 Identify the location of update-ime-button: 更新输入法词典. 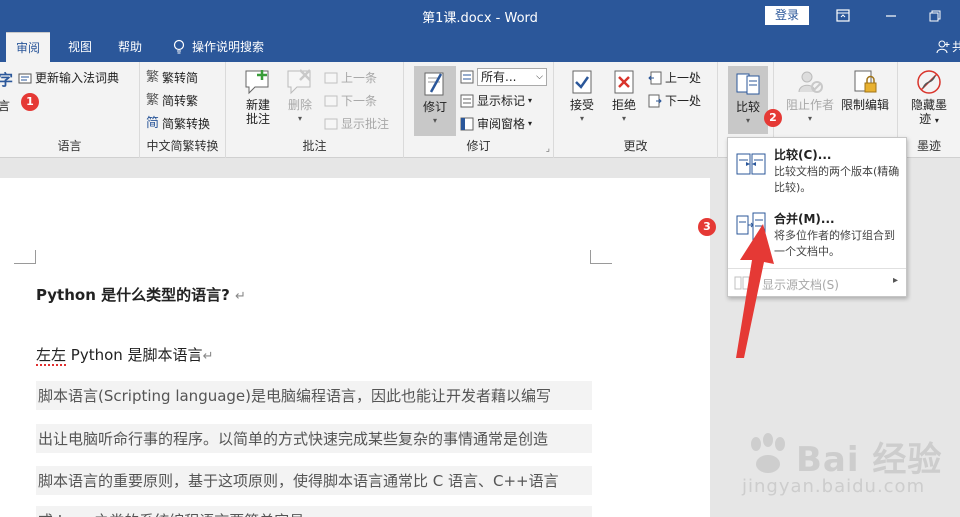
(68, 78).